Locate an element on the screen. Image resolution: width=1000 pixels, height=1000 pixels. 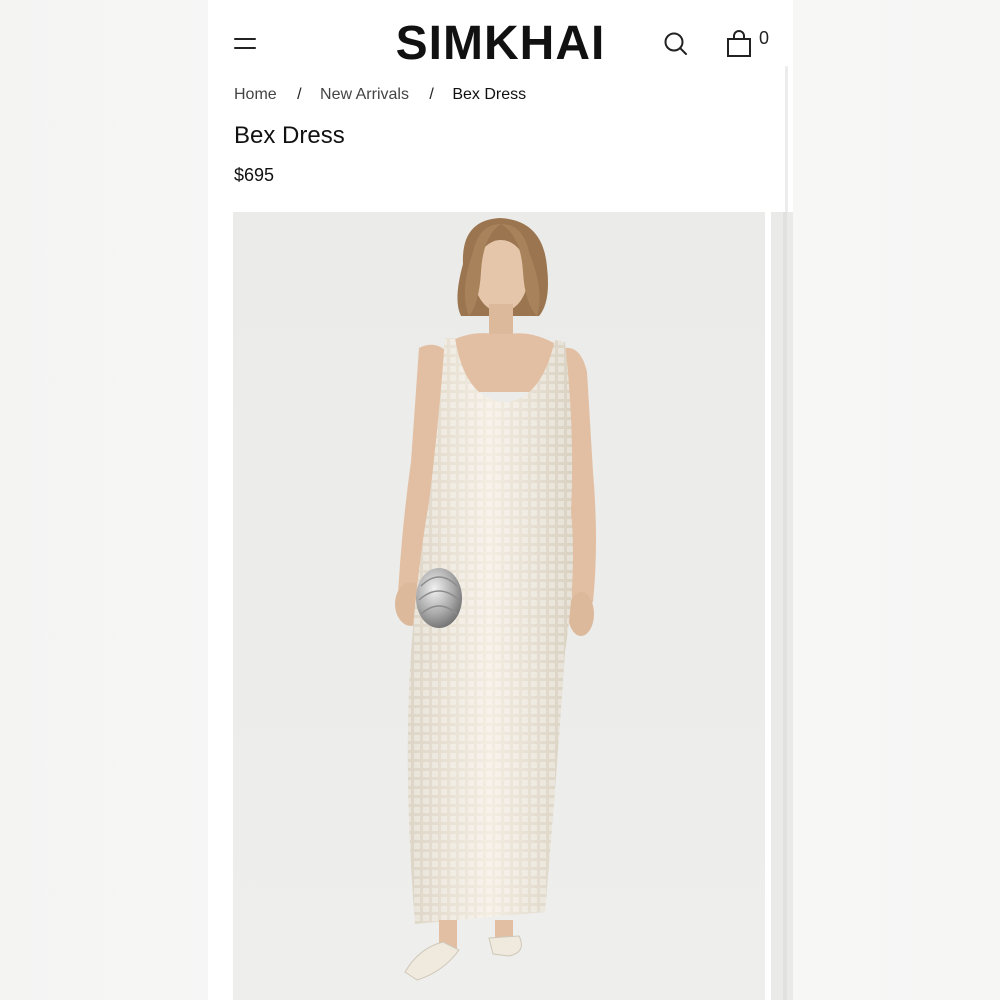
product-title: Bex Dress is located at coordinates (289, 135).